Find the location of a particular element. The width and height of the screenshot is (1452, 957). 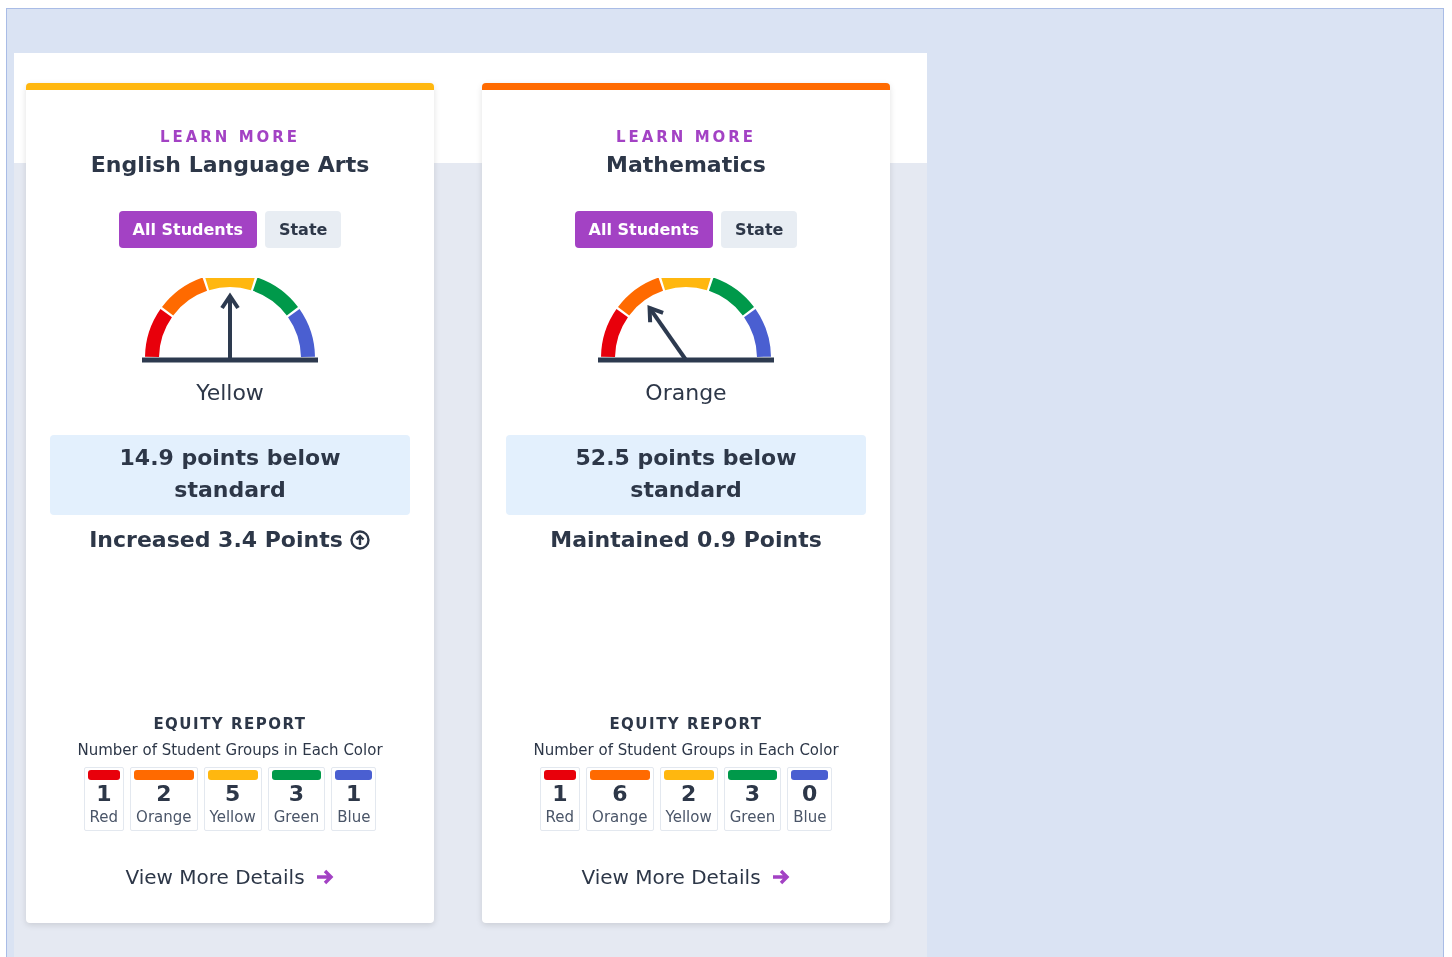

score-summary: 52.5 points below standard is located at coordinates (686, 475).